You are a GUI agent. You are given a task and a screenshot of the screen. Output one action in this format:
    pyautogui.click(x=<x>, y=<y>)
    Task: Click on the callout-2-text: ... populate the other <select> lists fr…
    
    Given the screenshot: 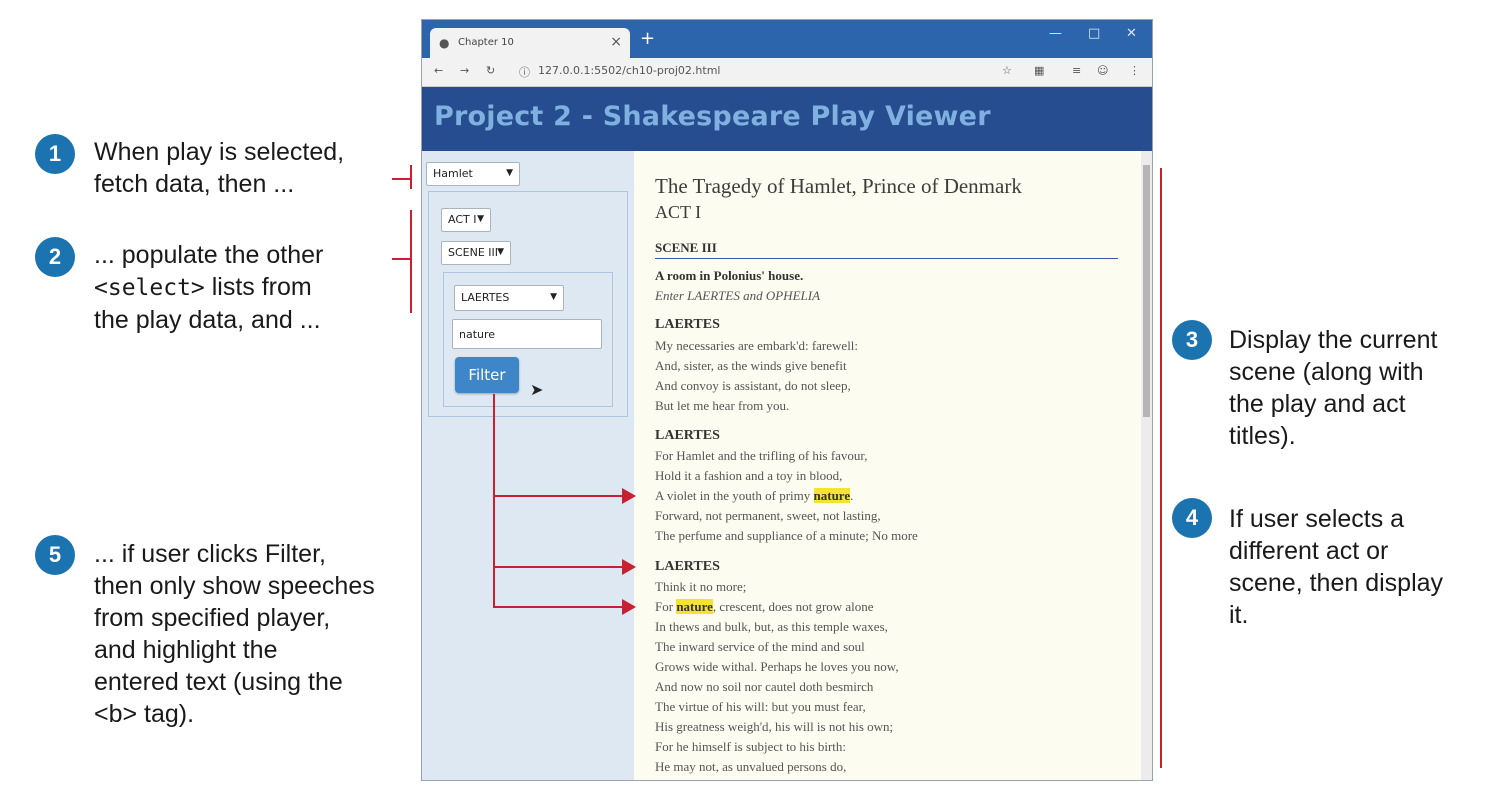 What is the action you would take?
    pyautogui.click(x=208, y=287)
    